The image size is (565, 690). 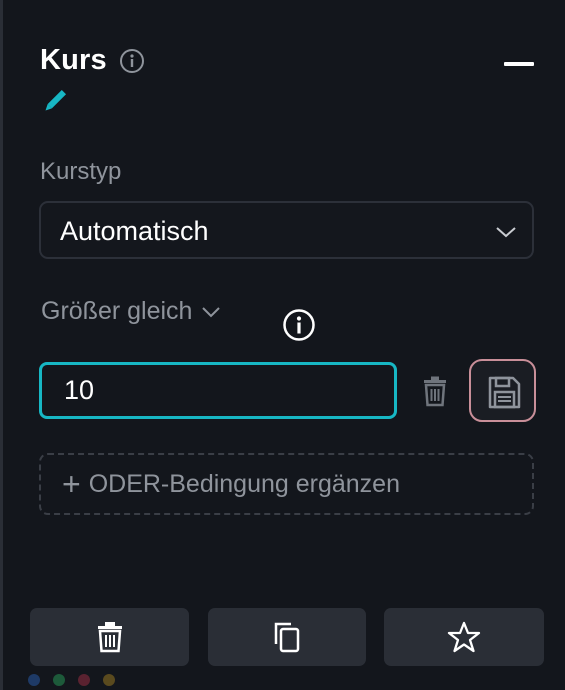 What do you see at coordinates (218, 390) in the screenshot?
I see `condition-value-input` at bounding box center [218, 390].